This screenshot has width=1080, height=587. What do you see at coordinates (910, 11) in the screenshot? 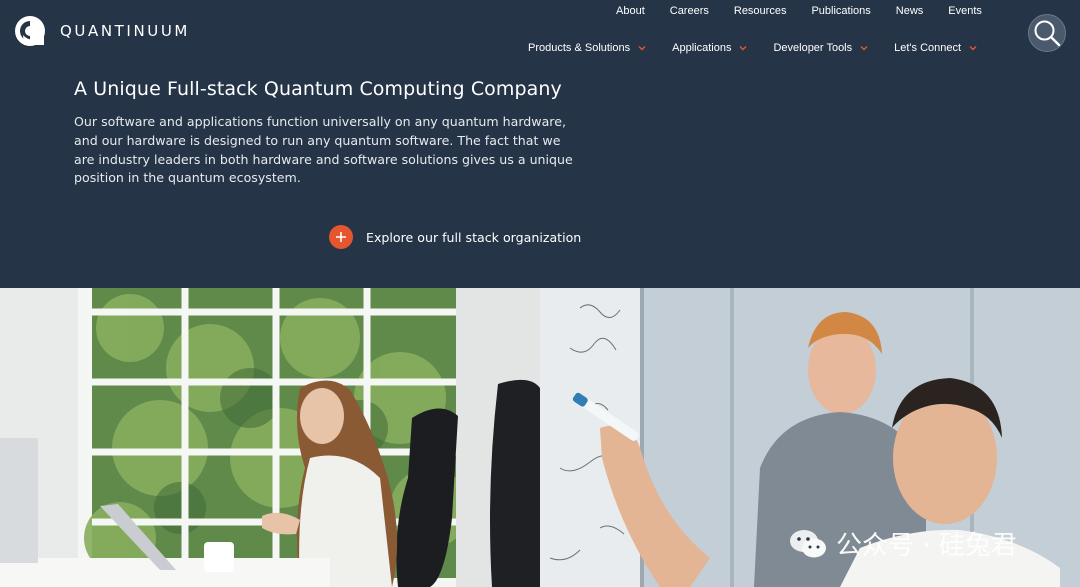
I see `util-nav-news: News` at bounding box center [910, 11].